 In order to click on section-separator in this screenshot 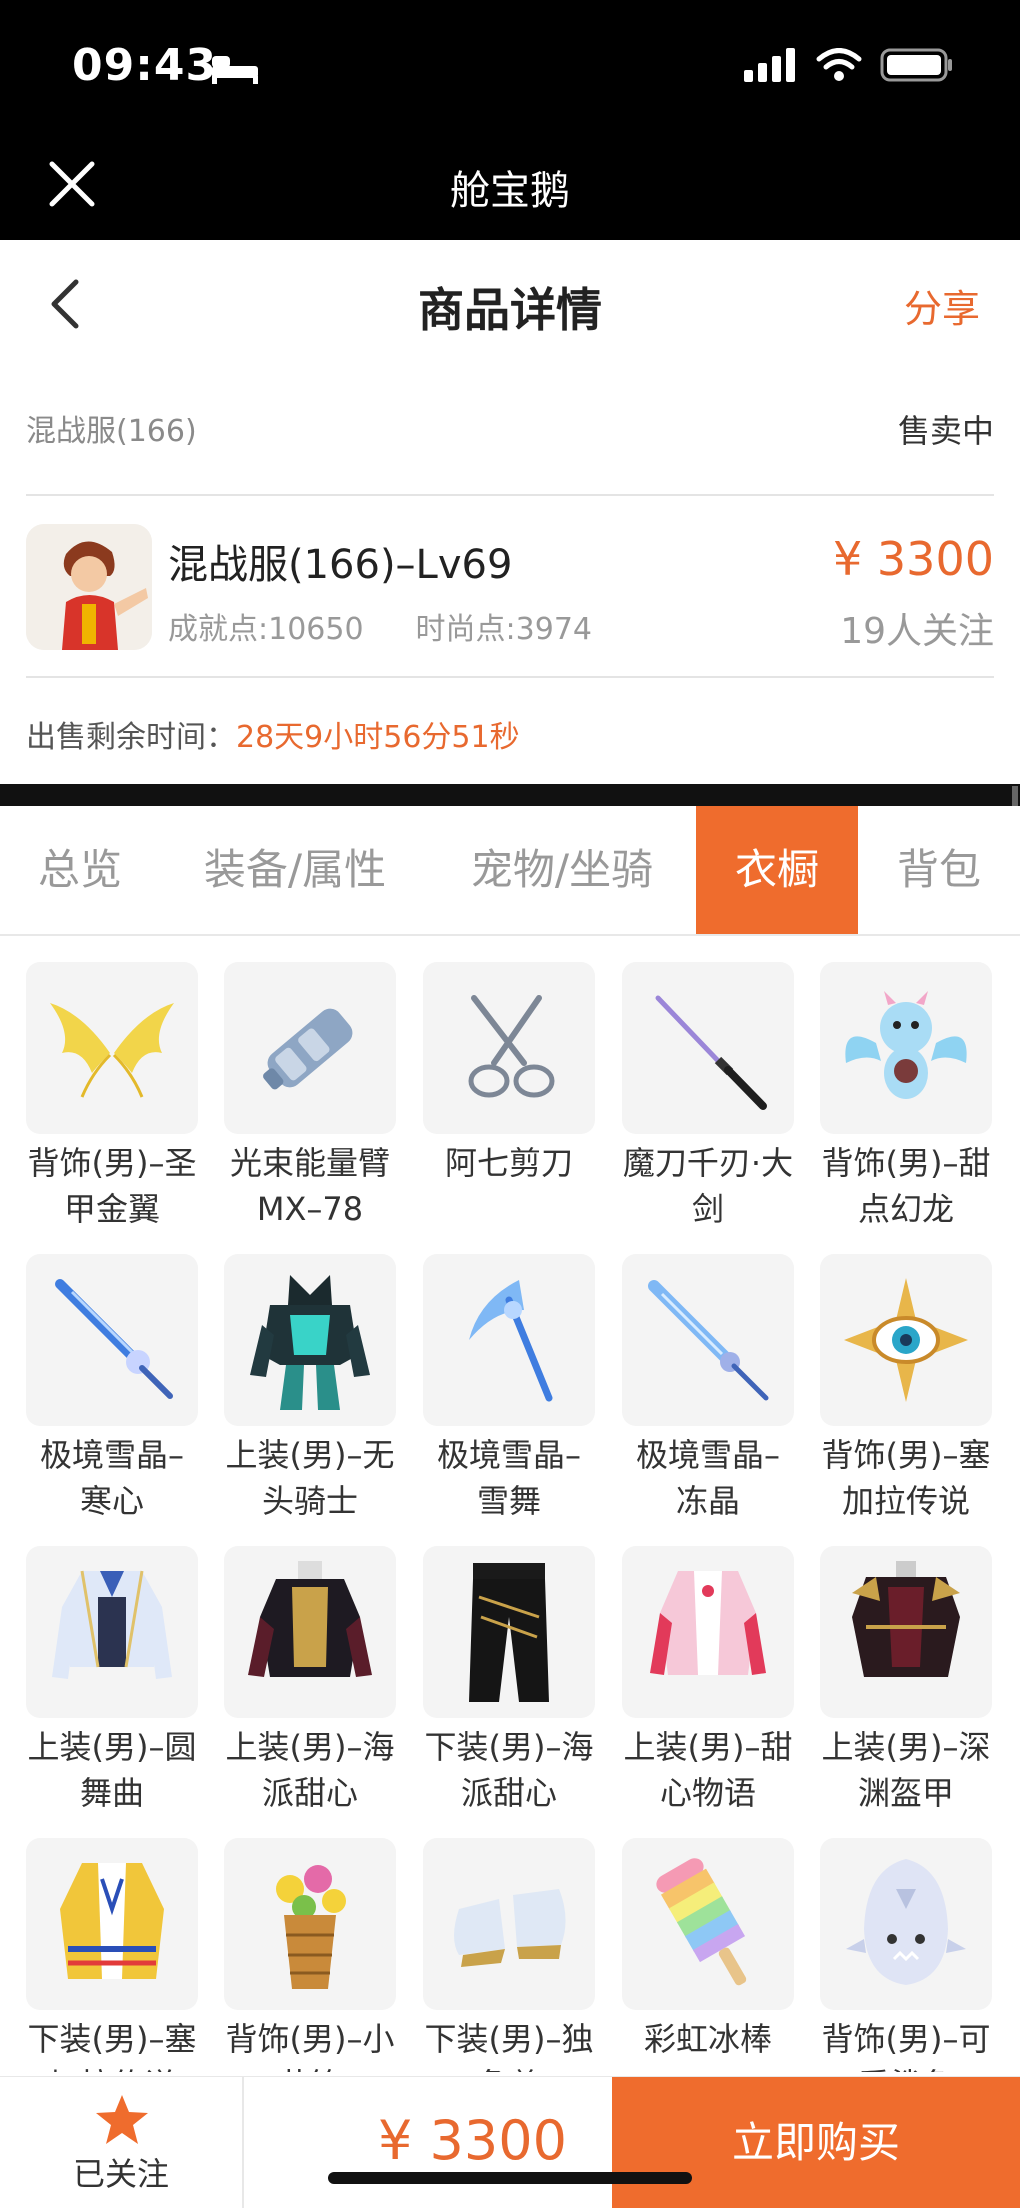, I will do `click(510, 795)`.